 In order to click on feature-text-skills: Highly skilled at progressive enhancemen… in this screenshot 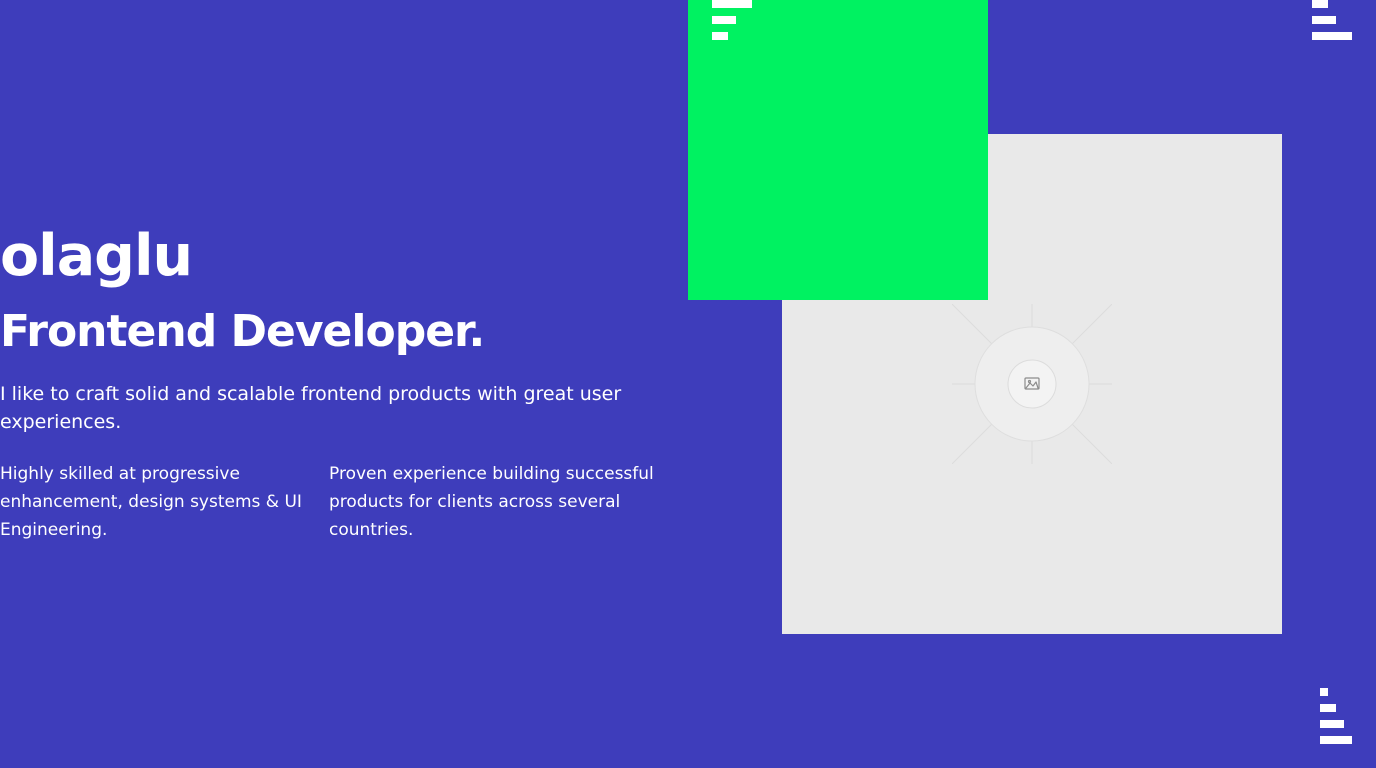, I will do `click(151, 502)`.